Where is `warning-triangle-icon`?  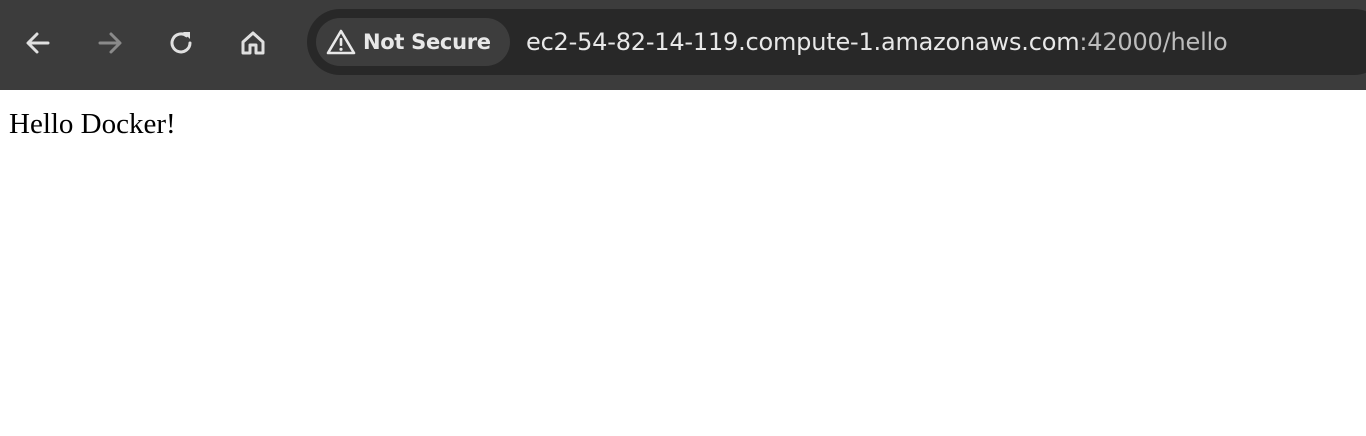 warning-triangle-icon is located at coordinates (341, 42).